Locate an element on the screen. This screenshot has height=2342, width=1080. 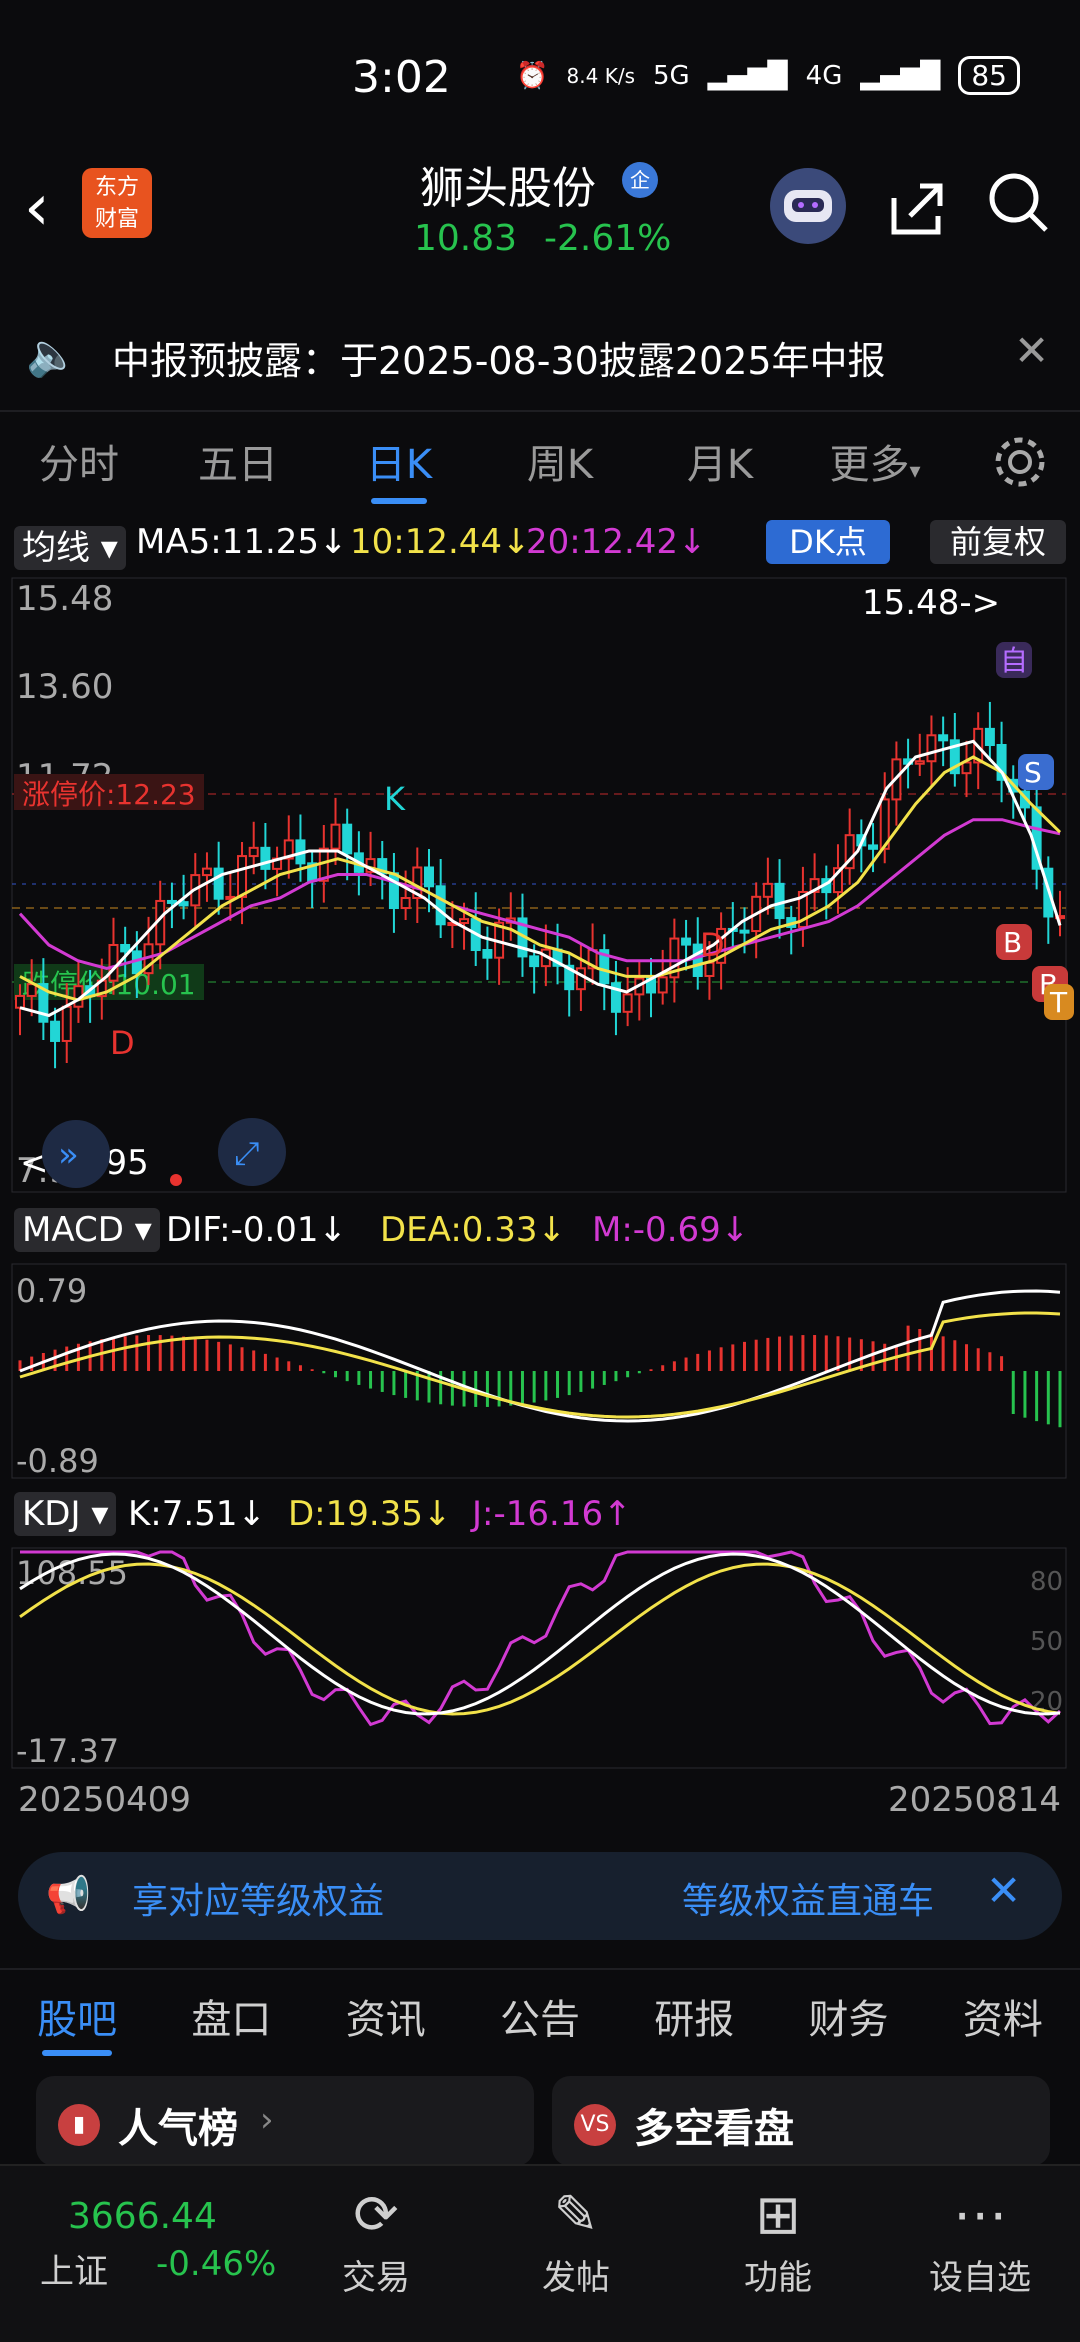
marker-s: S is located at coordinates (1033, 772).